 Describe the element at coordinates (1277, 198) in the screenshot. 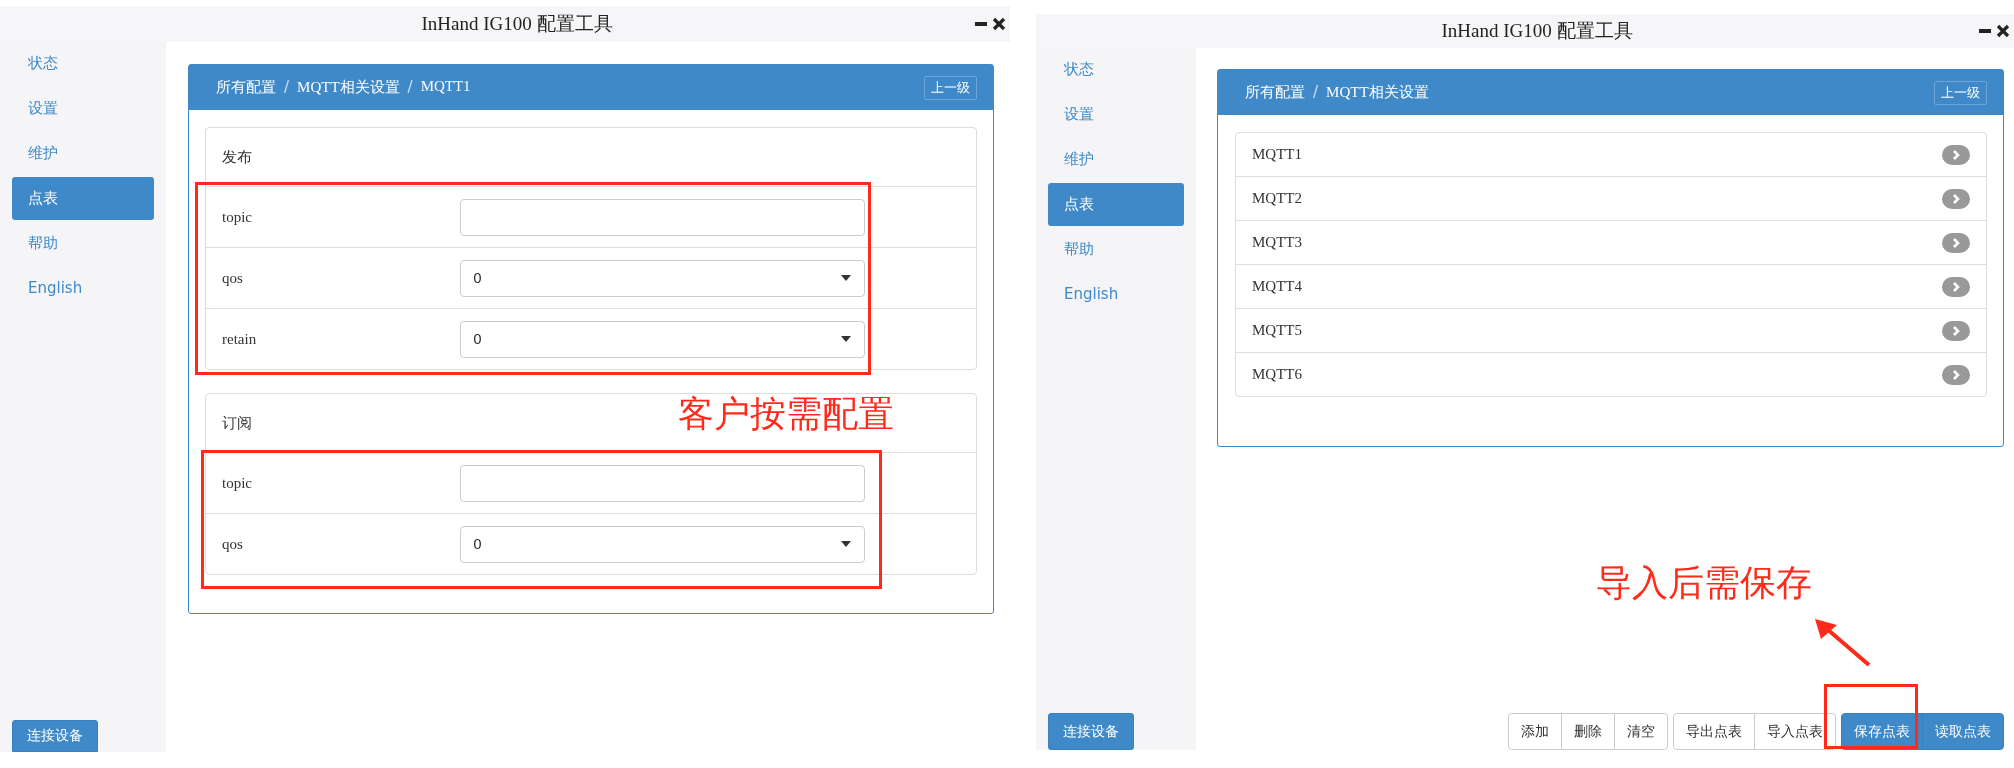

I see `list-item-label: MQTT2` at that location.